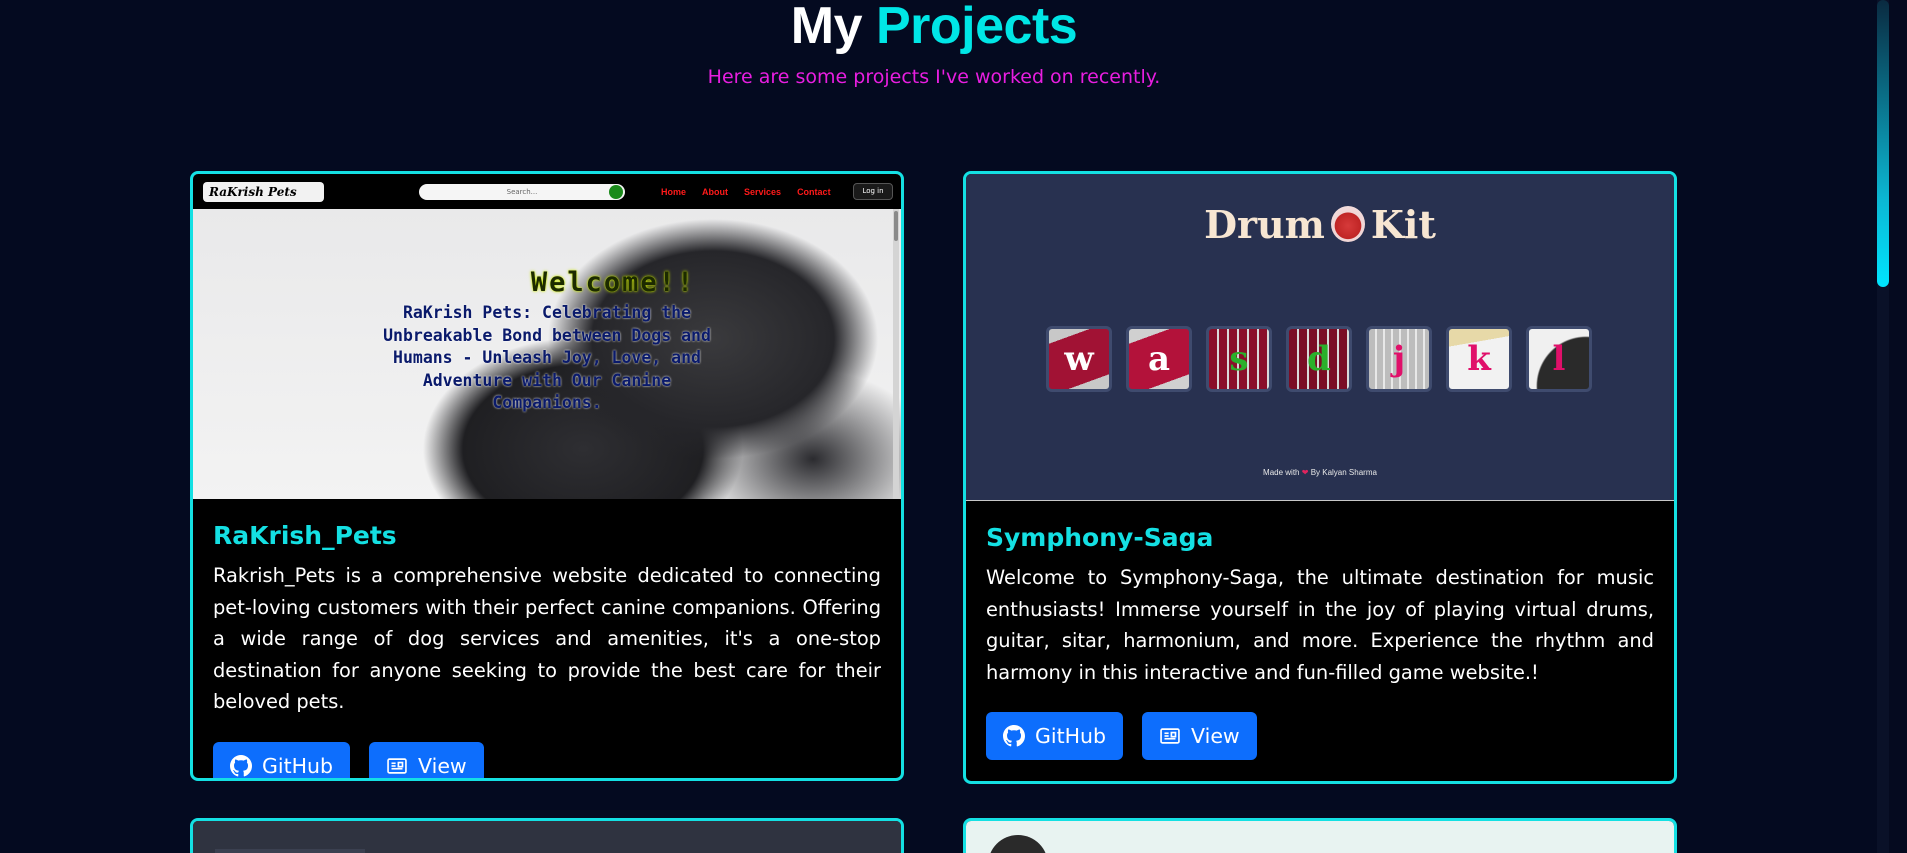  I want to click on preview-footer-suffix: By Kalyan Sharma, so click(1343, 472).